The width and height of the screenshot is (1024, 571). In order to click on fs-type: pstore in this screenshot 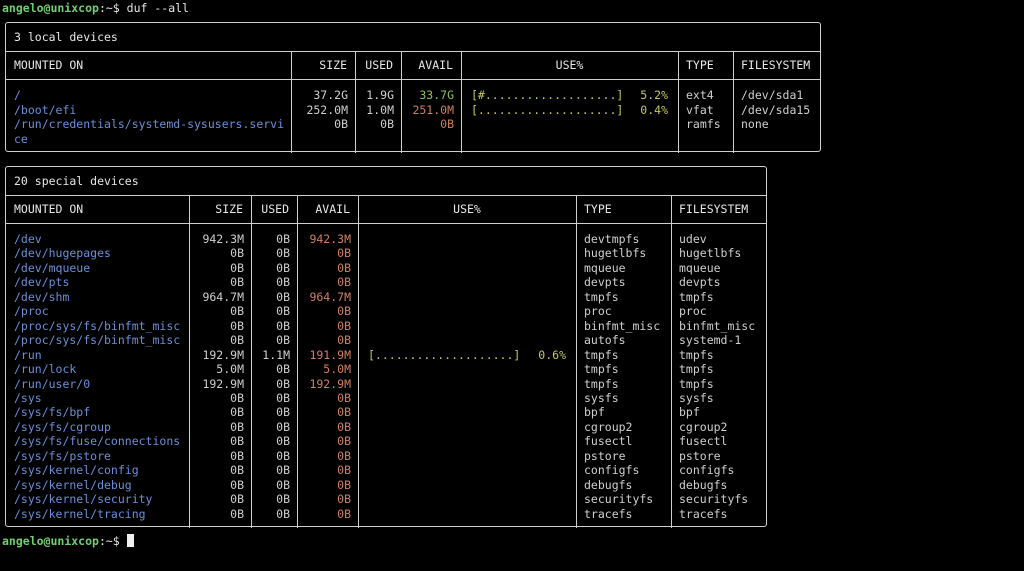, I will do `click(605, 455)`.